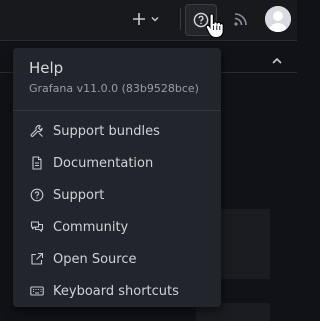 Image resolution: width=320 pixels, height=321 pixels. What do you see at coordinates (91, 227) in the screenshot?
I see `menu-item-label: Community` at bounding box center [91, 227].